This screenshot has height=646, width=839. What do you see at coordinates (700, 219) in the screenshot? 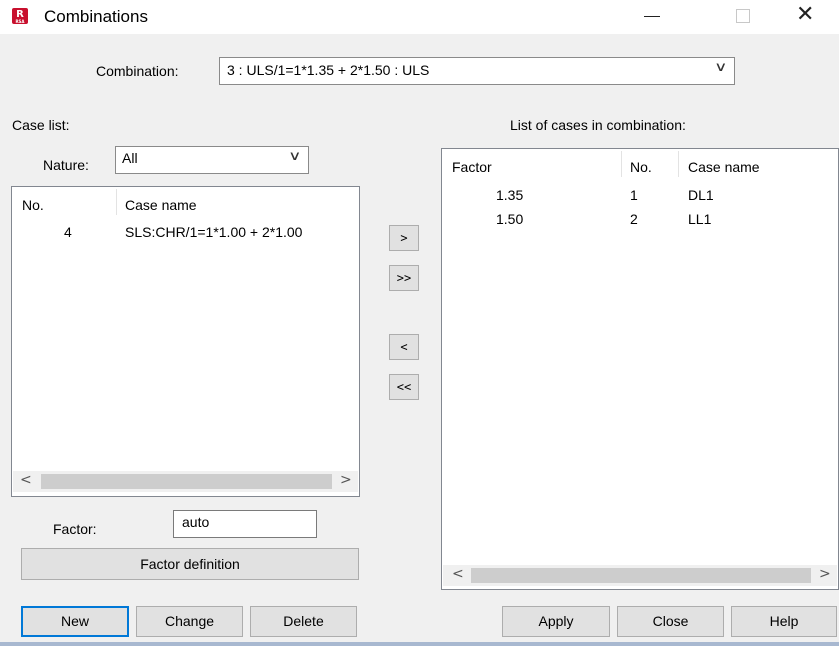
I see `row-case-name: LL1` at bounding box center [700, 219].